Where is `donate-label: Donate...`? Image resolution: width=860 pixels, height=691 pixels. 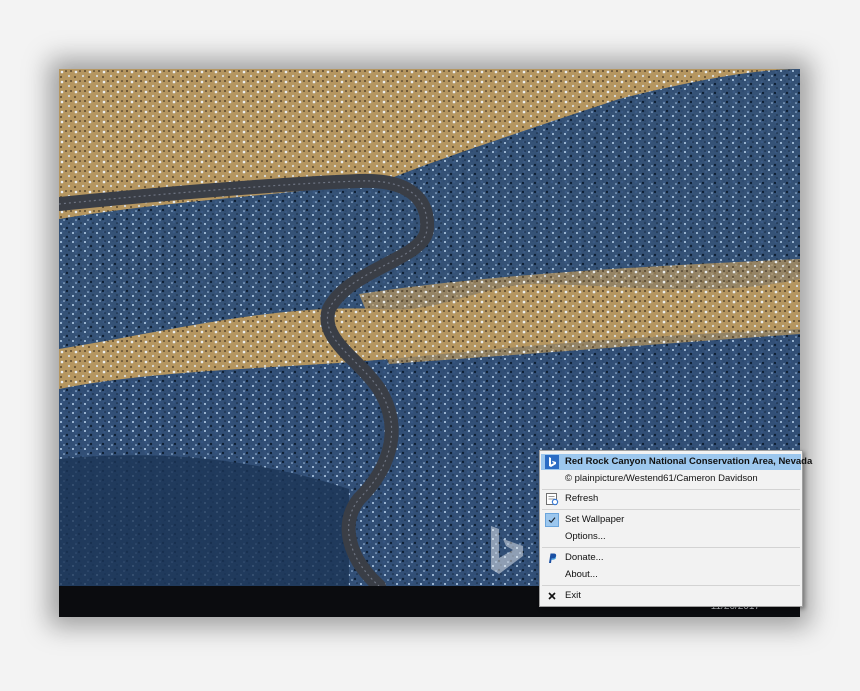 donate-label: Donate... is located at coordinates (584, 557).